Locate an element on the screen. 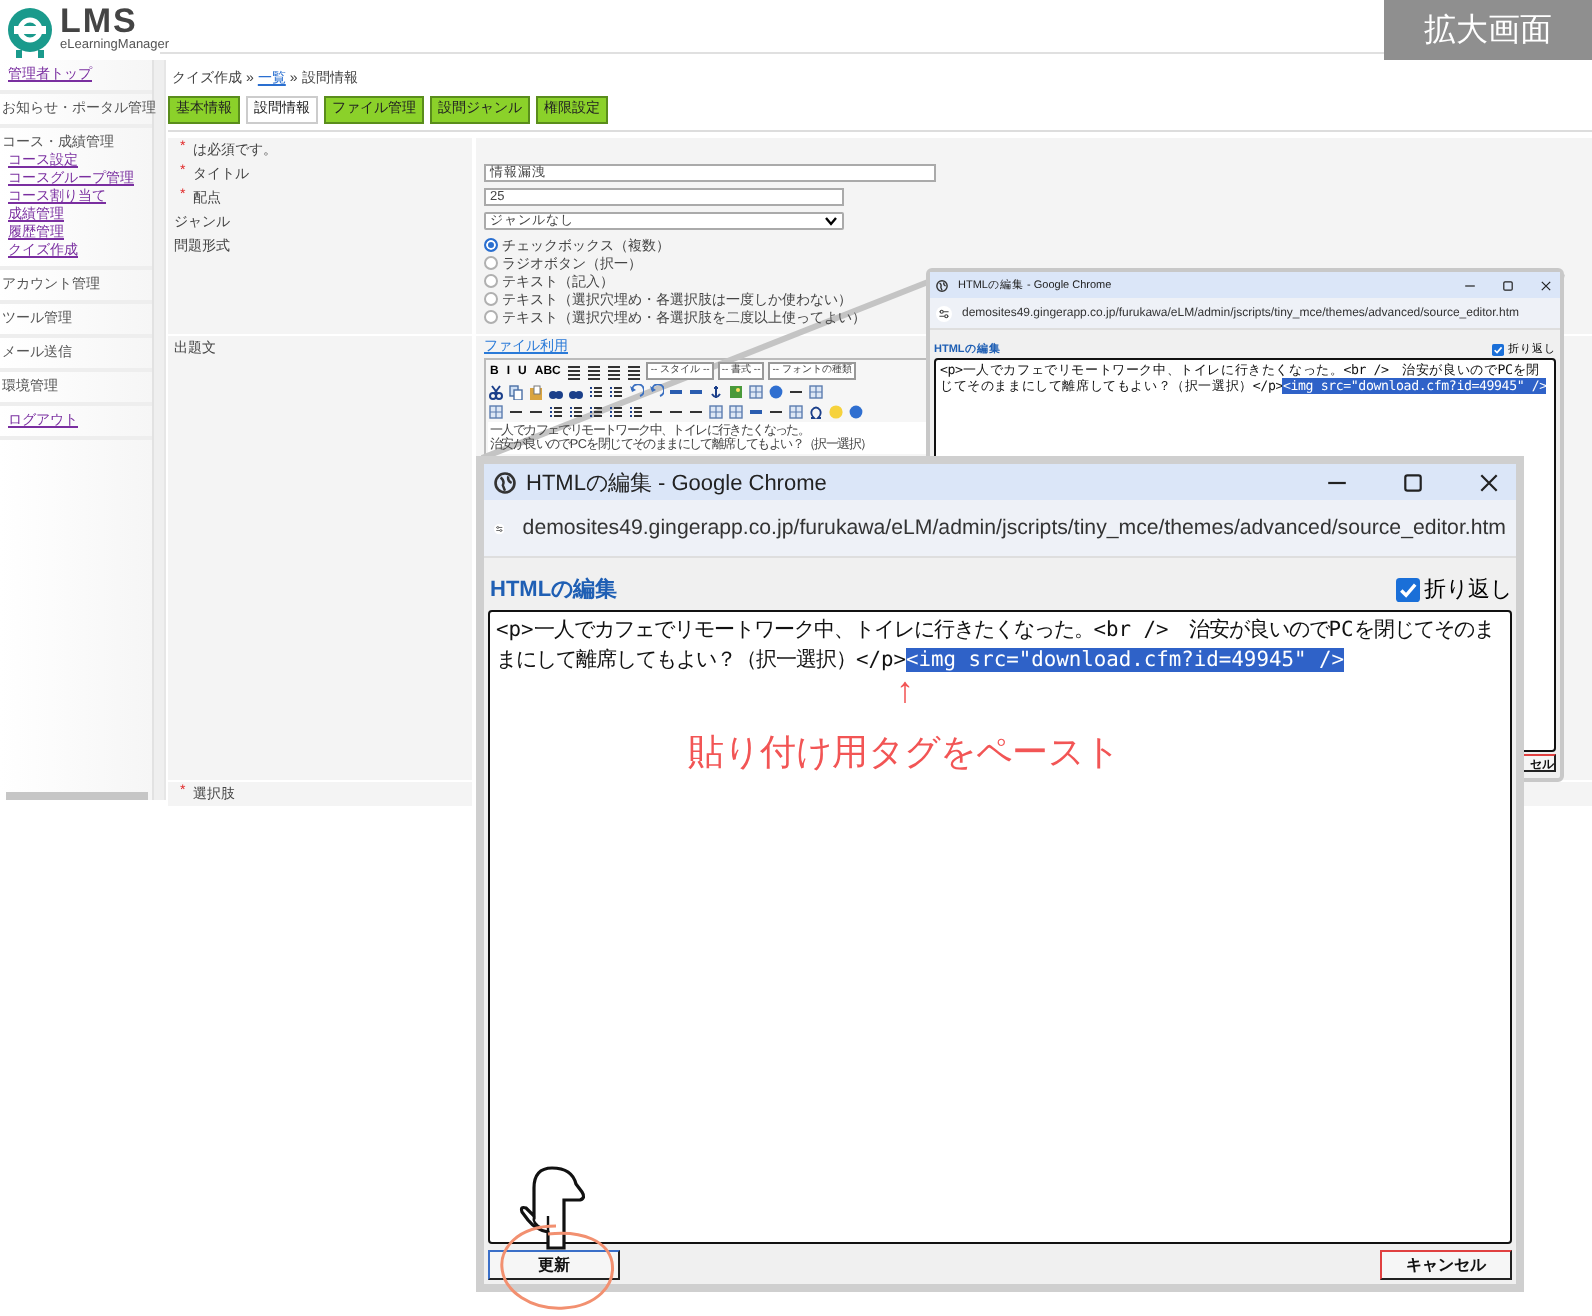 This screenshot has height=1316, width=1592. sliders-icon is located at coordinates (944, 313).